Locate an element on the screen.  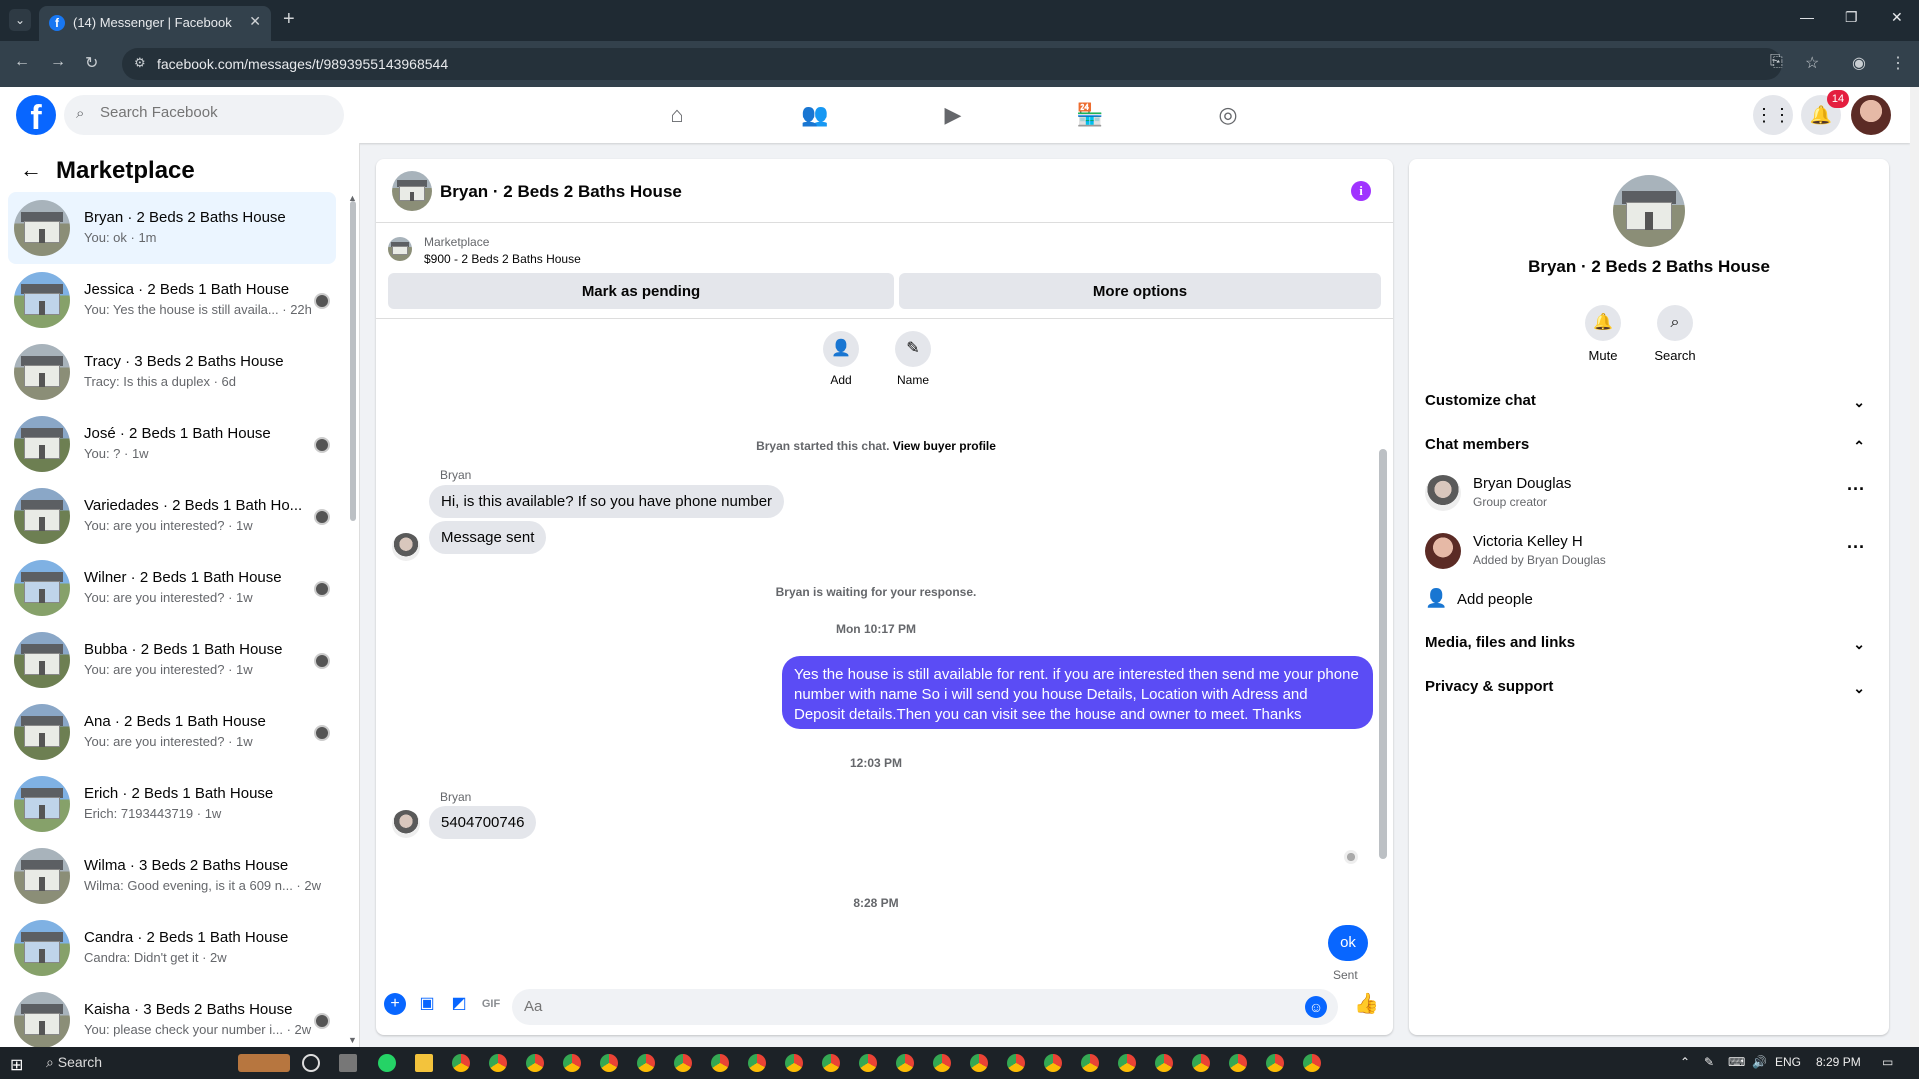
whatsapp-icon is located at coordinates (387, 1063).